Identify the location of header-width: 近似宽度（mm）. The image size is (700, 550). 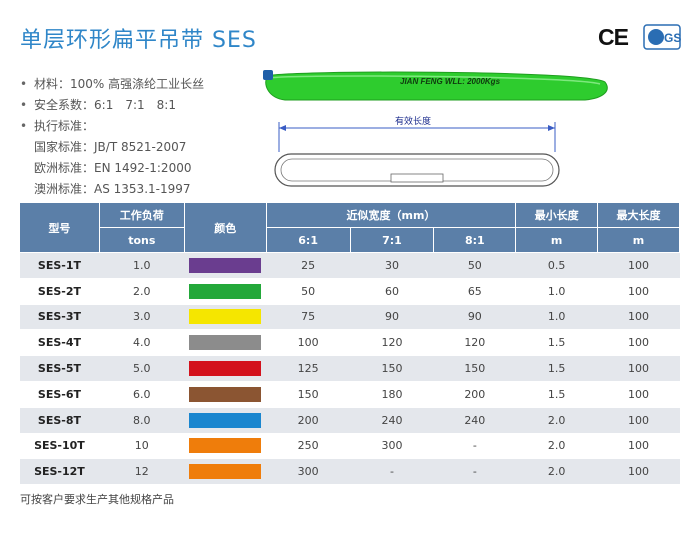
(391, 215).